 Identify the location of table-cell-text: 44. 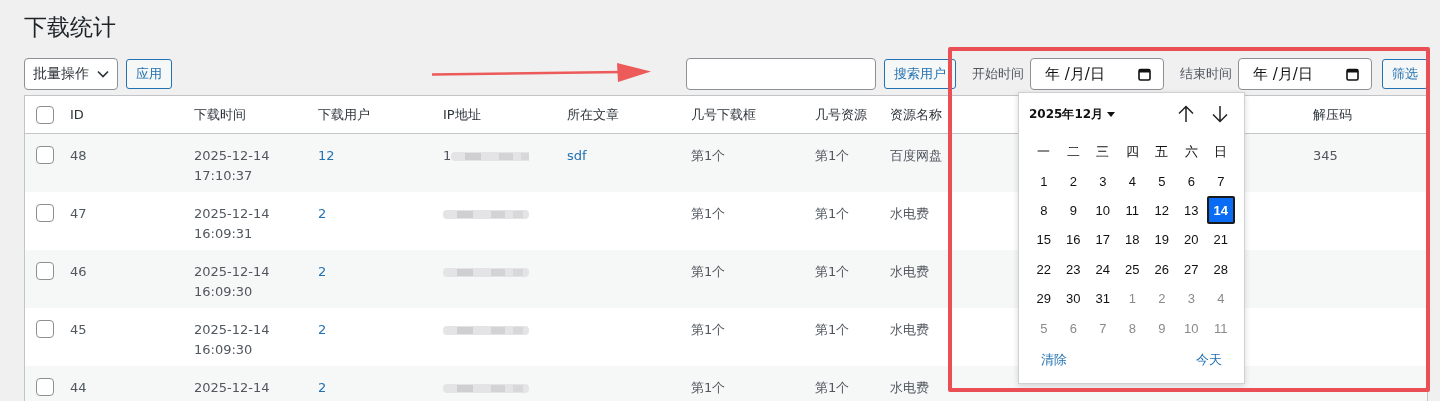
(78, 388).